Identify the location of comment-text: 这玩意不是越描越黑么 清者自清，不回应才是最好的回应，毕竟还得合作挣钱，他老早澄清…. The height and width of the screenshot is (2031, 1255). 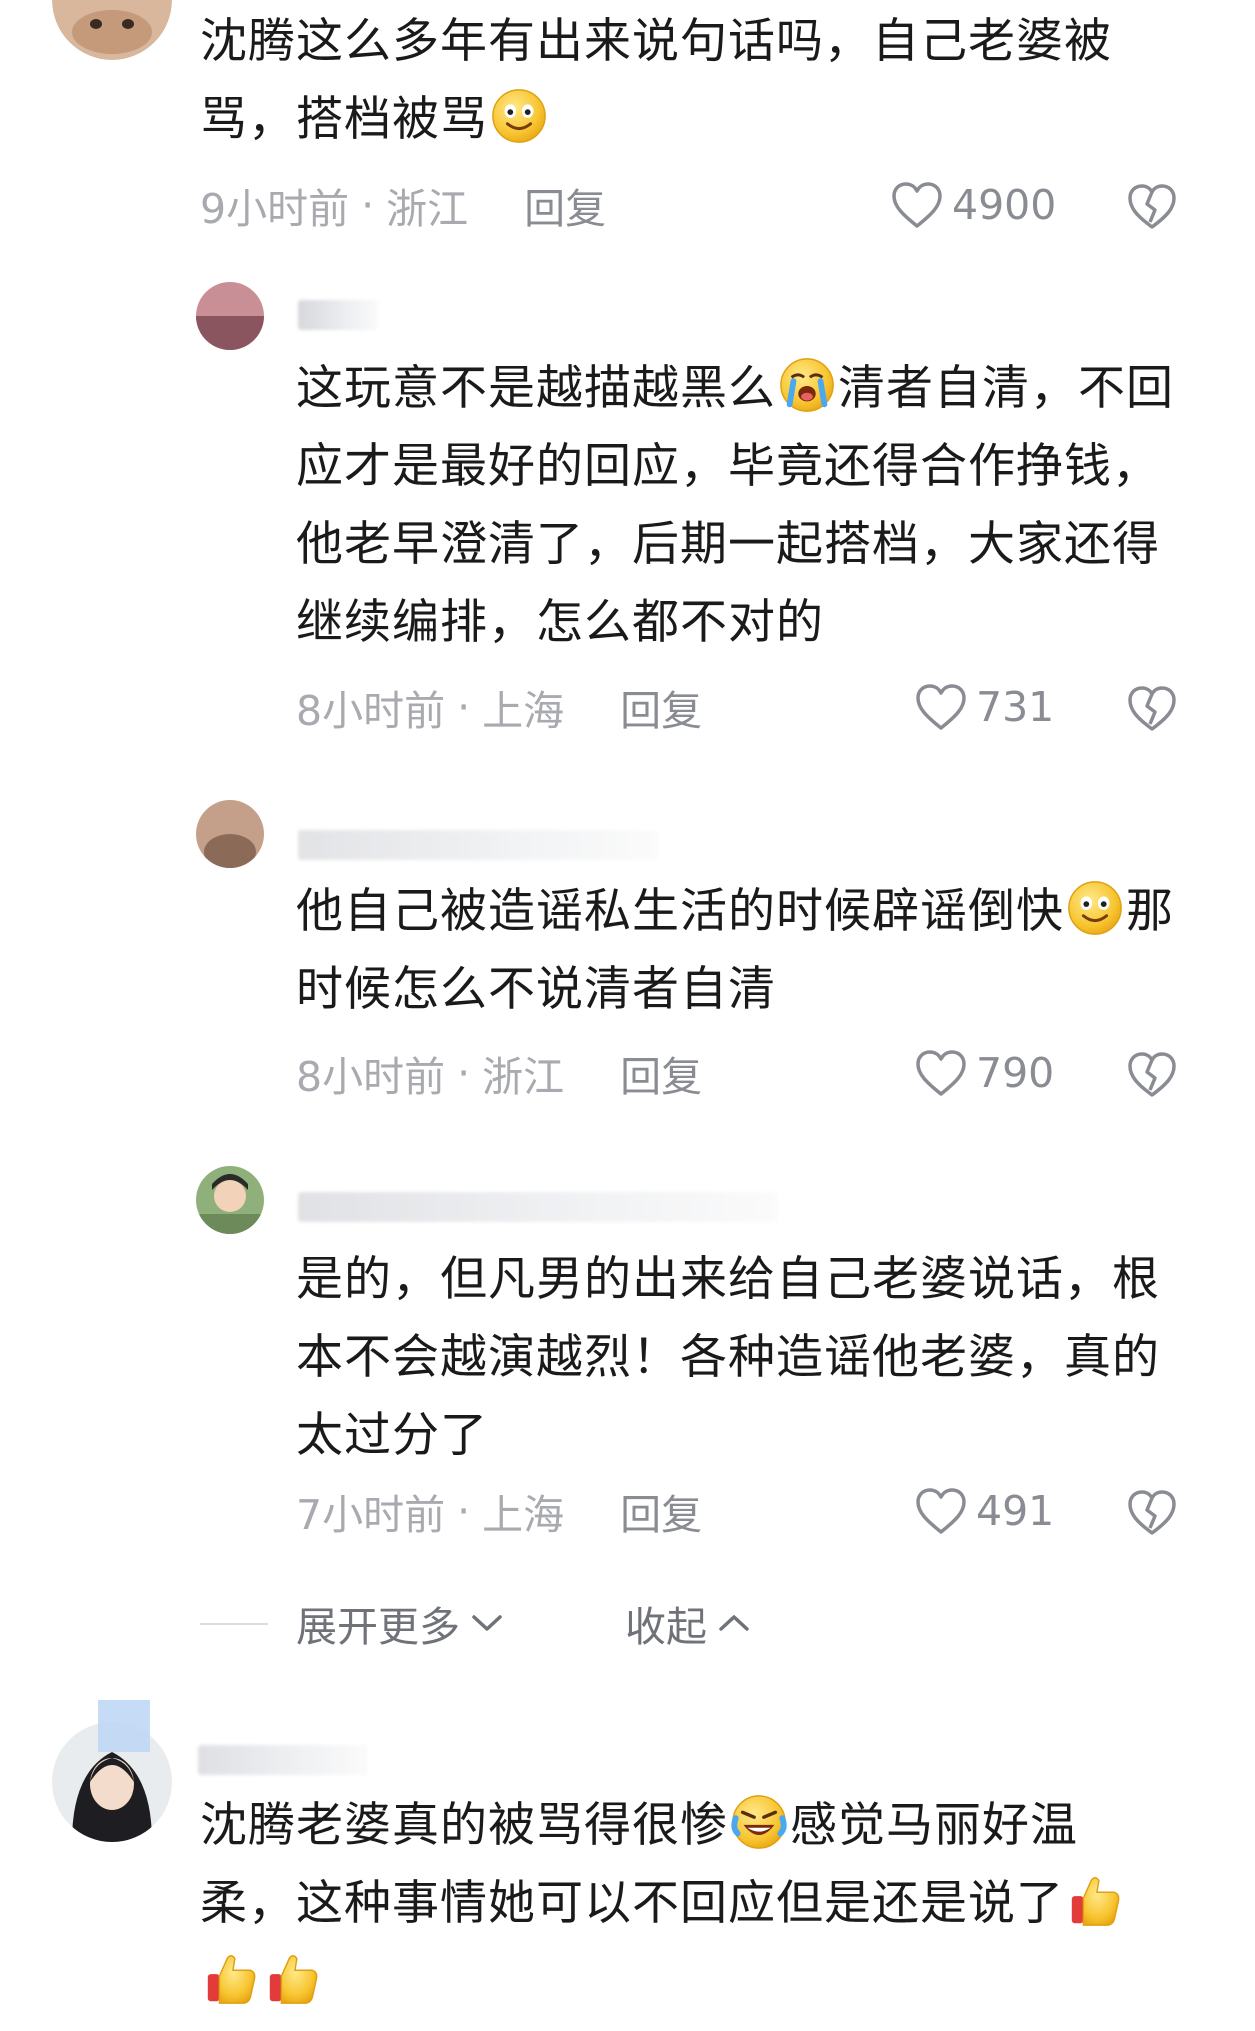
(746, 506).